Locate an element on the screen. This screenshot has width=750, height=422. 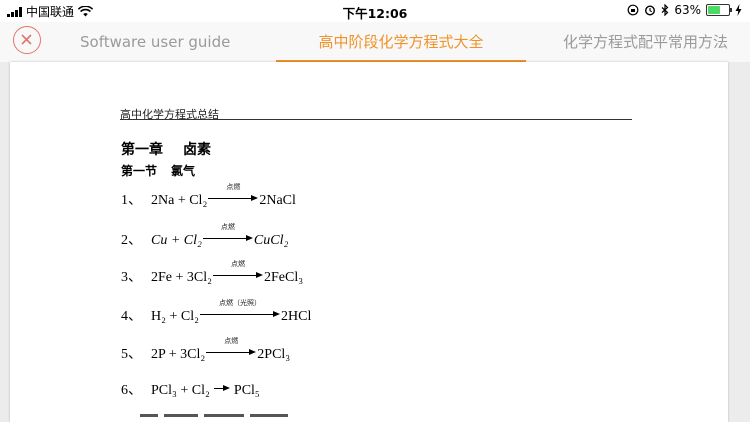
equation-rhs: 2PCl₃ is located at coordinates (274, 354).